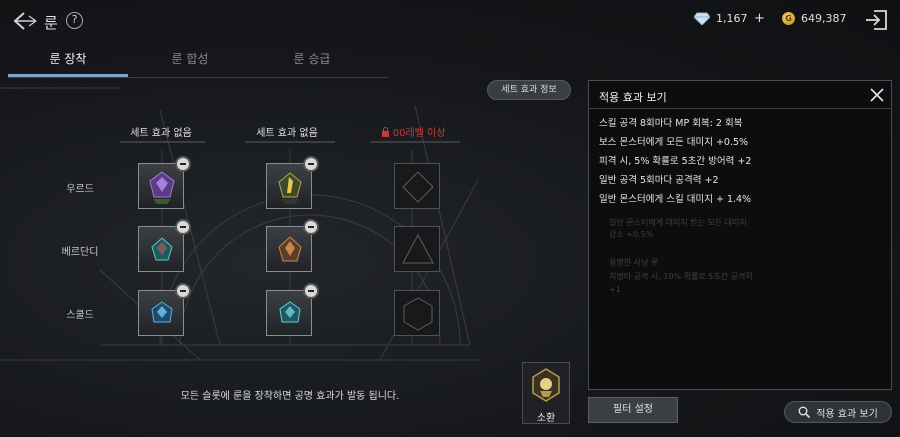 The height and width of the screenshot is (437, 900). What do you see at coordinates (68, 60) in the screenshot?
I see `tab-rune-equip: 룬 장착` at bounding box center [68, 60].